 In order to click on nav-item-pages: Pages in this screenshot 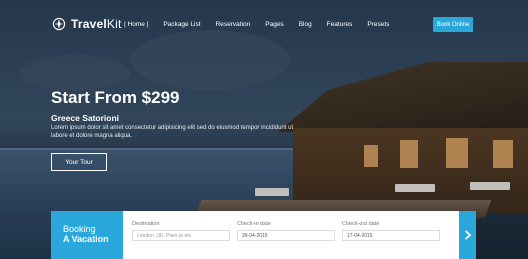, I will do `click(274, 24)`.